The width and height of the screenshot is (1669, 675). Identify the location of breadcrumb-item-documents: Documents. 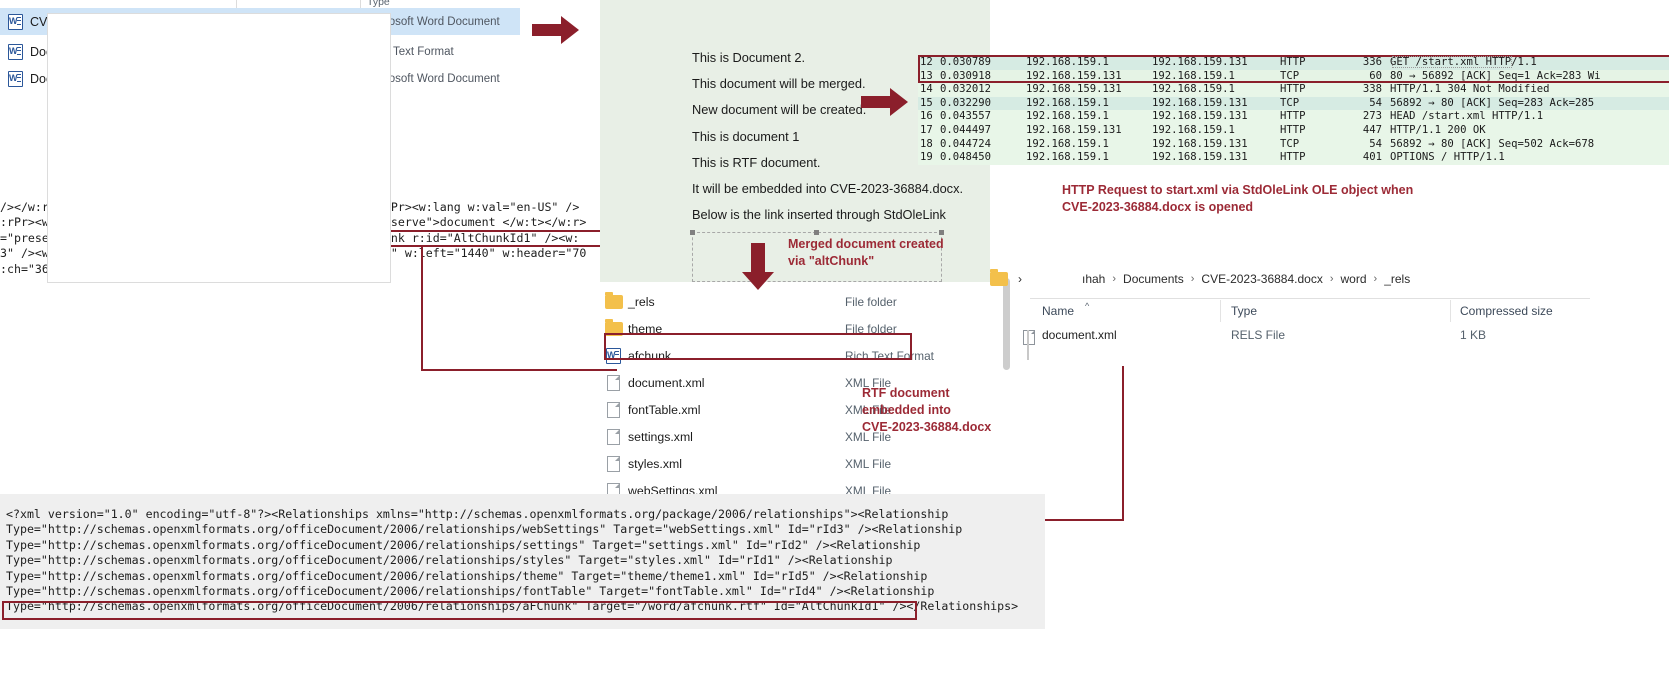
(1153, 279).